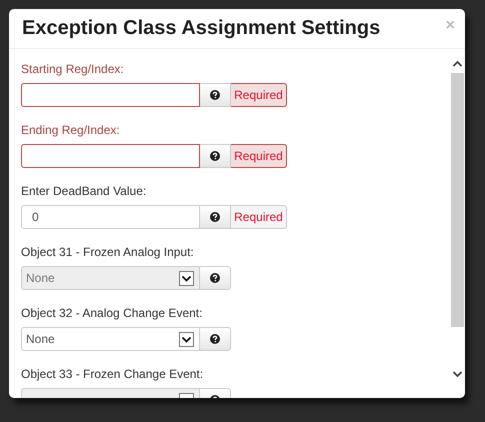  Describe the element at coordinates (108, 252) in the screenshot. I see `field-label: Object 31 - Frozen Analog Input:` at that location.